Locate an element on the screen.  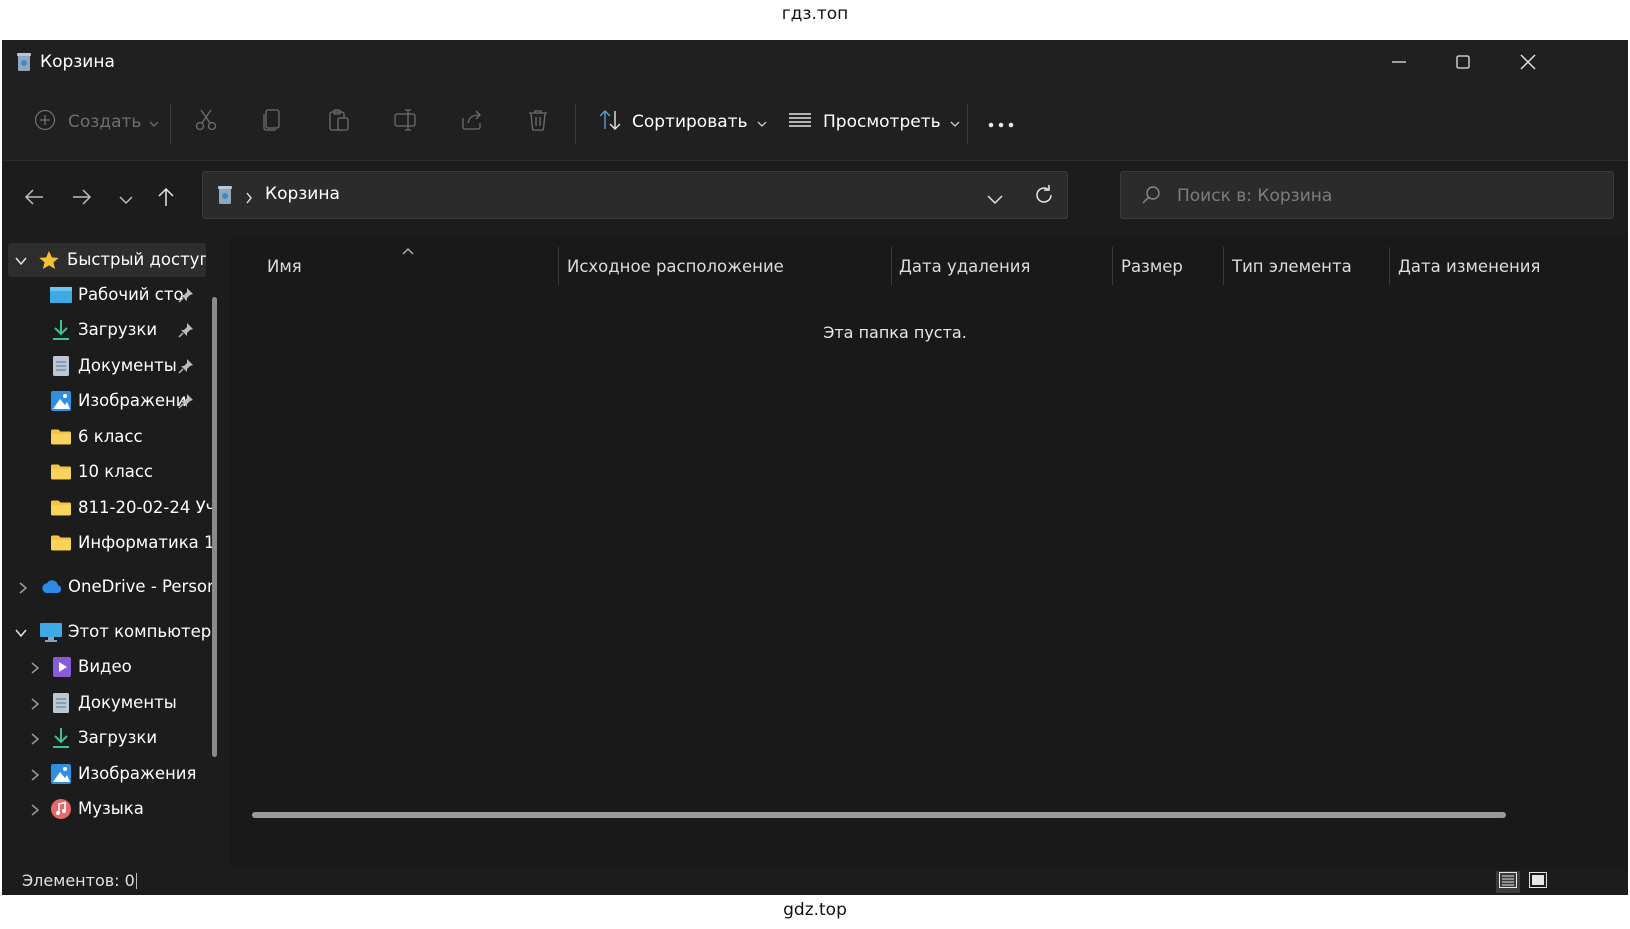
forward-button is located at coordinates (82, 199).